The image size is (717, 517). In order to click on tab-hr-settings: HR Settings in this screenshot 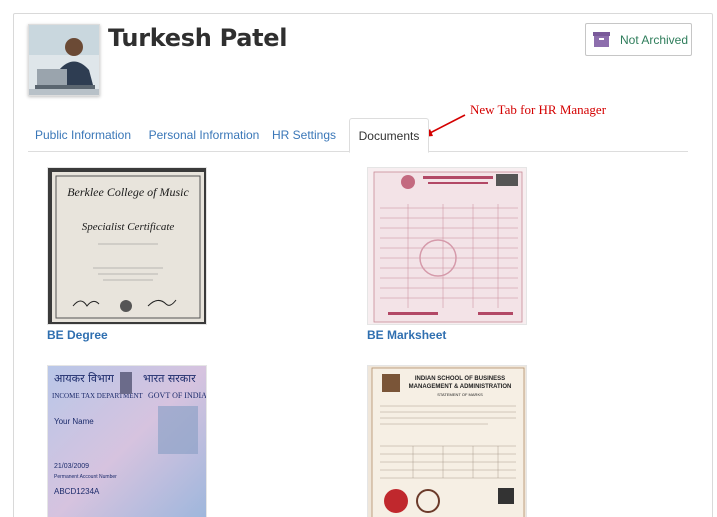, I will do `click(304, 135)`.